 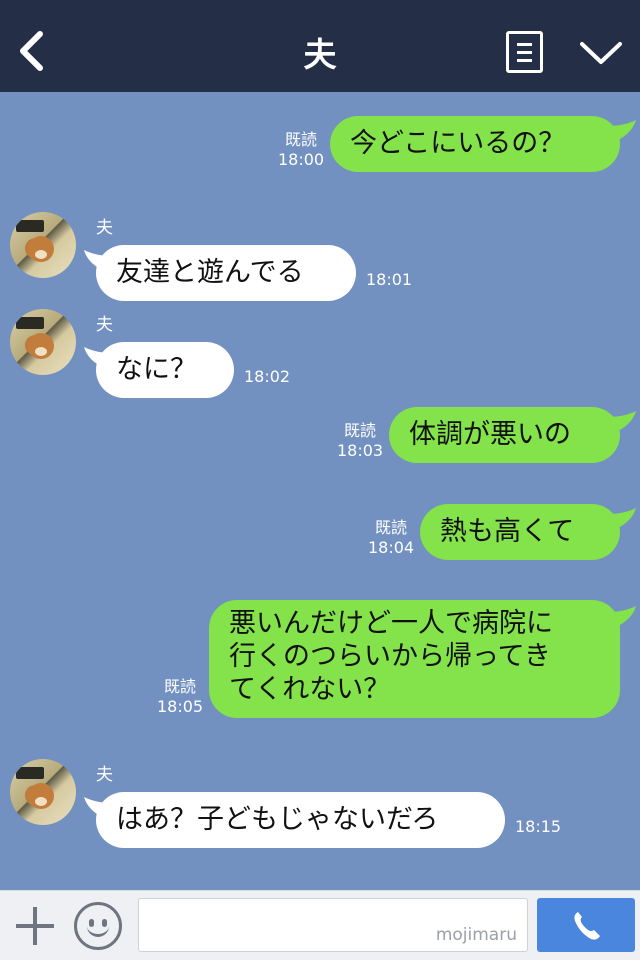 I want to click on message-bubble: 体調が悪いの, so click(x=504, y=435).